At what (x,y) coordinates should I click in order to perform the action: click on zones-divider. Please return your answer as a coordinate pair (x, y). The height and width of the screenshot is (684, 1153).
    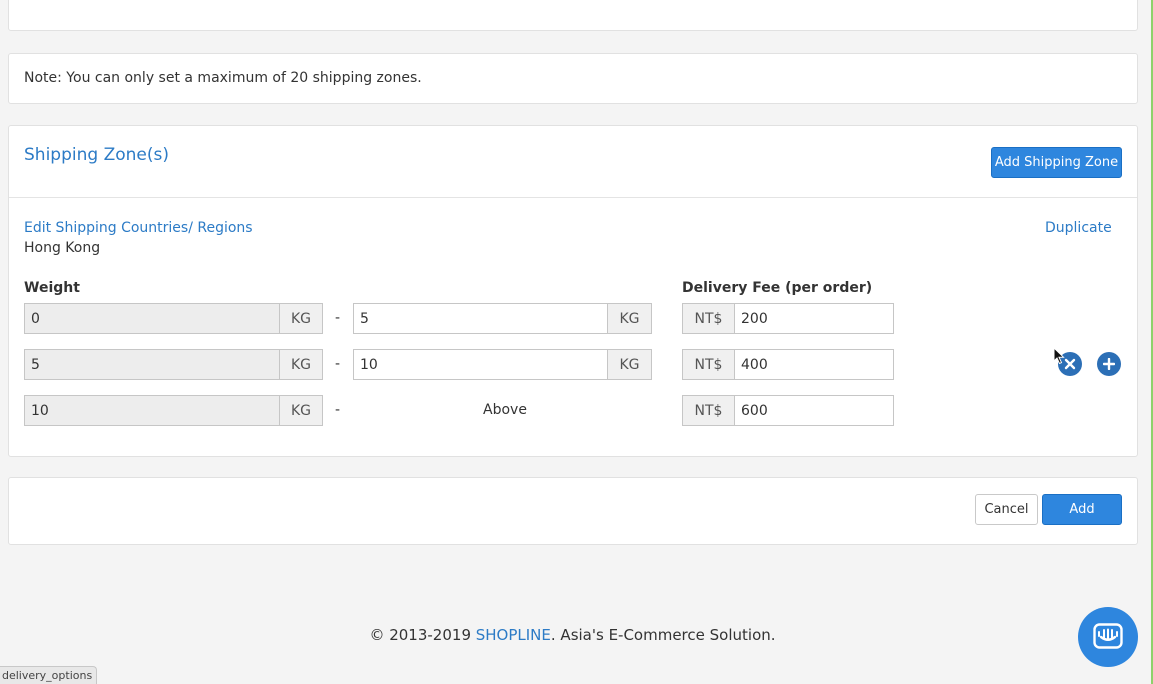
    Looking at the image, I should click on (573, 197).